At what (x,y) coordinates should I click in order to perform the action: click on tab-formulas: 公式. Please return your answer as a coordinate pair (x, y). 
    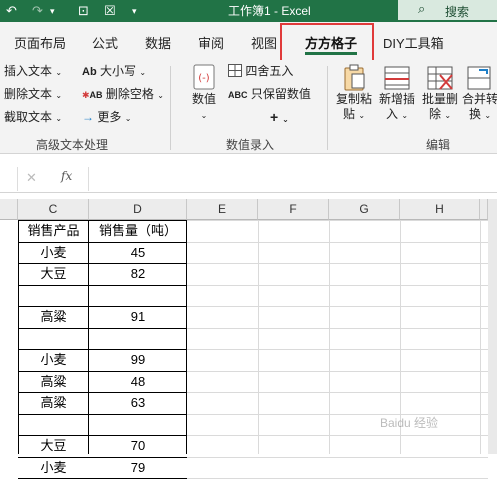
    Looking at the image, I should click on (105, 42).